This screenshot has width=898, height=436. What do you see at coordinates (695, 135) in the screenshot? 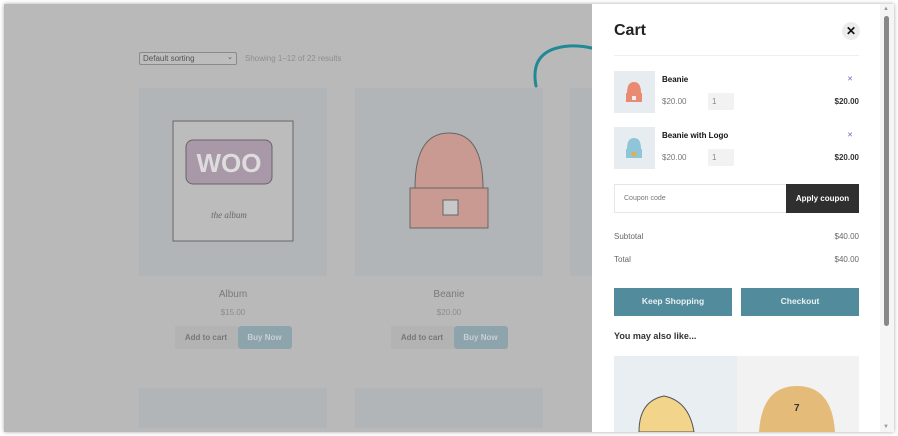
I see `cart-item-name: Beanie with Logo` at bounding box center [695, 135].